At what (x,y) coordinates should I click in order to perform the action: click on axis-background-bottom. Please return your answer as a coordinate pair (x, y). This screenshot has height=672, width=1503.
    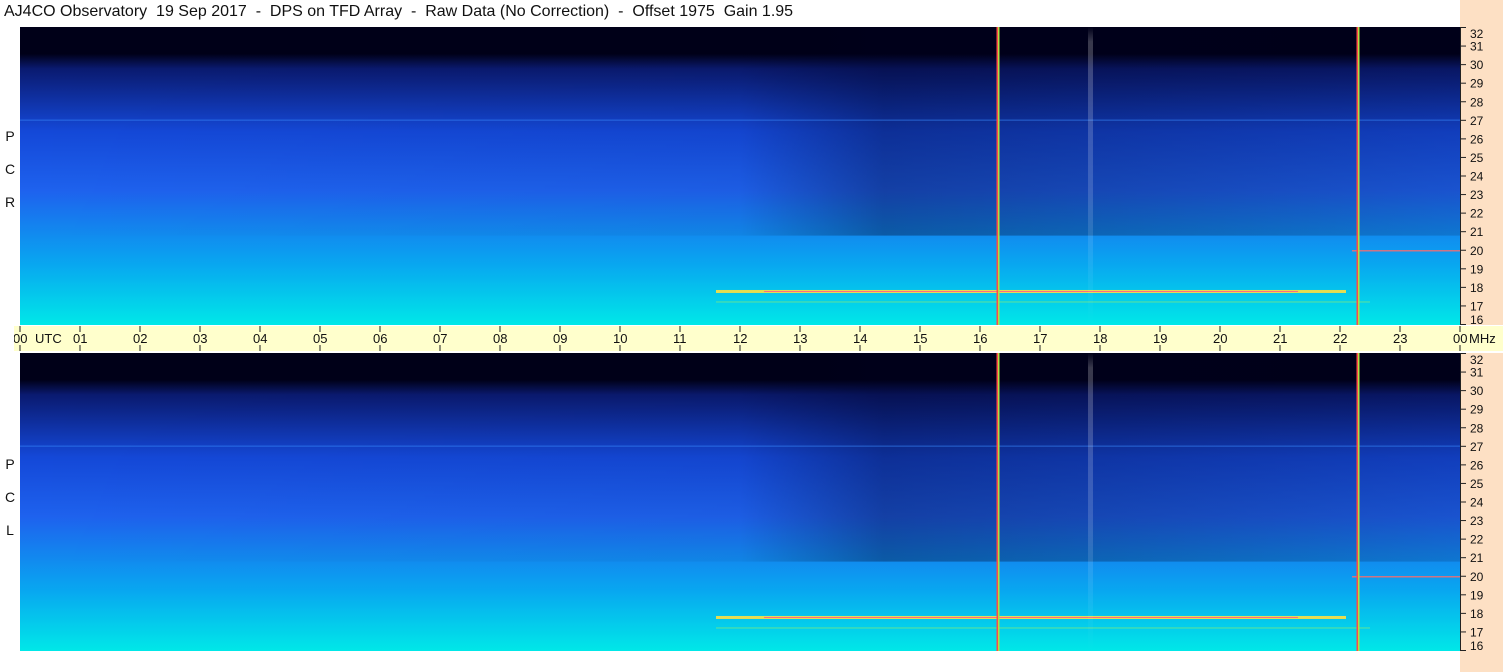
    Looking at the image, I should click on (1481, 661).